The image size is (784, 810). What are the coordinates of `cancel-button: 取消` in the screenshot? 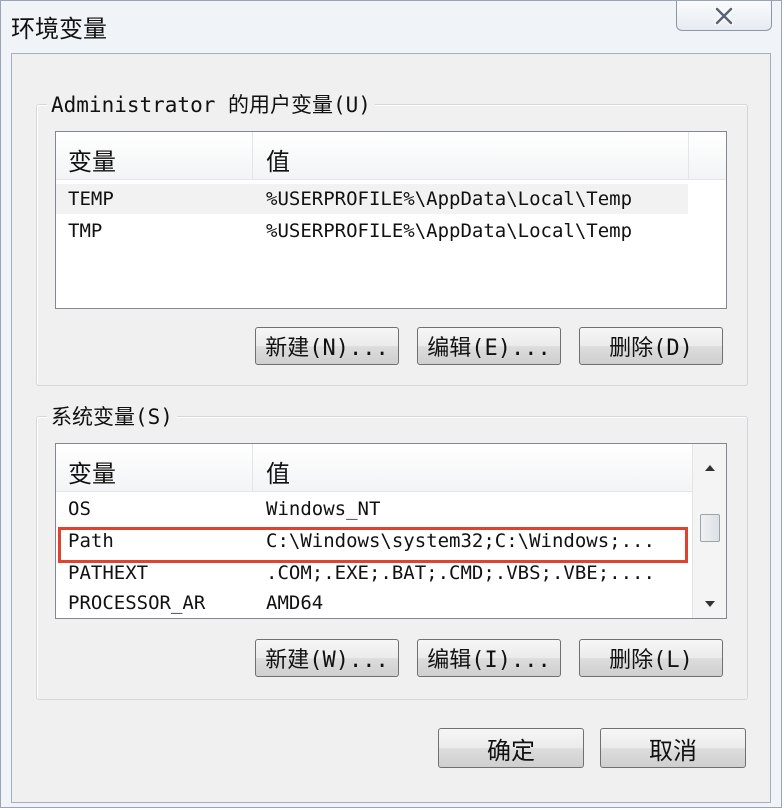 It's located at (673, 748).